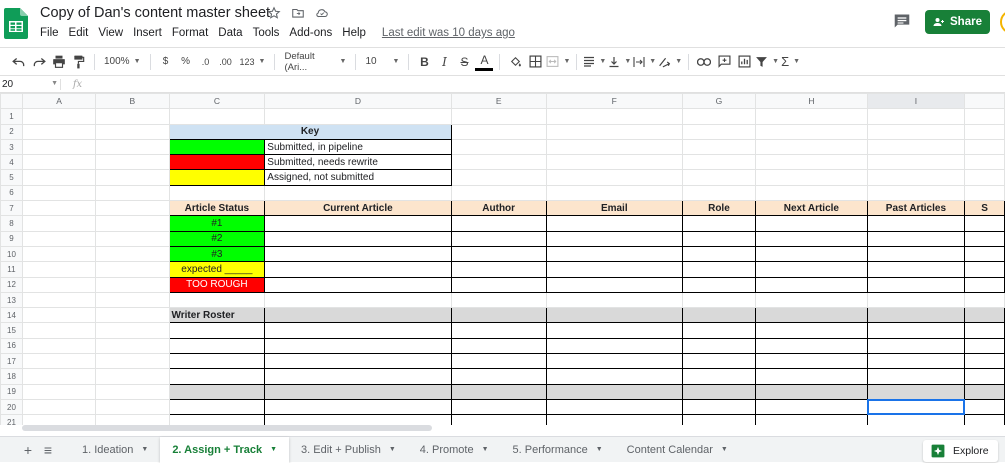 The width and height of the screenshot is (1005, 463). Describe the element at coordinates (902, 21) in the screenshot. I see `comment-history-icon` at that location.